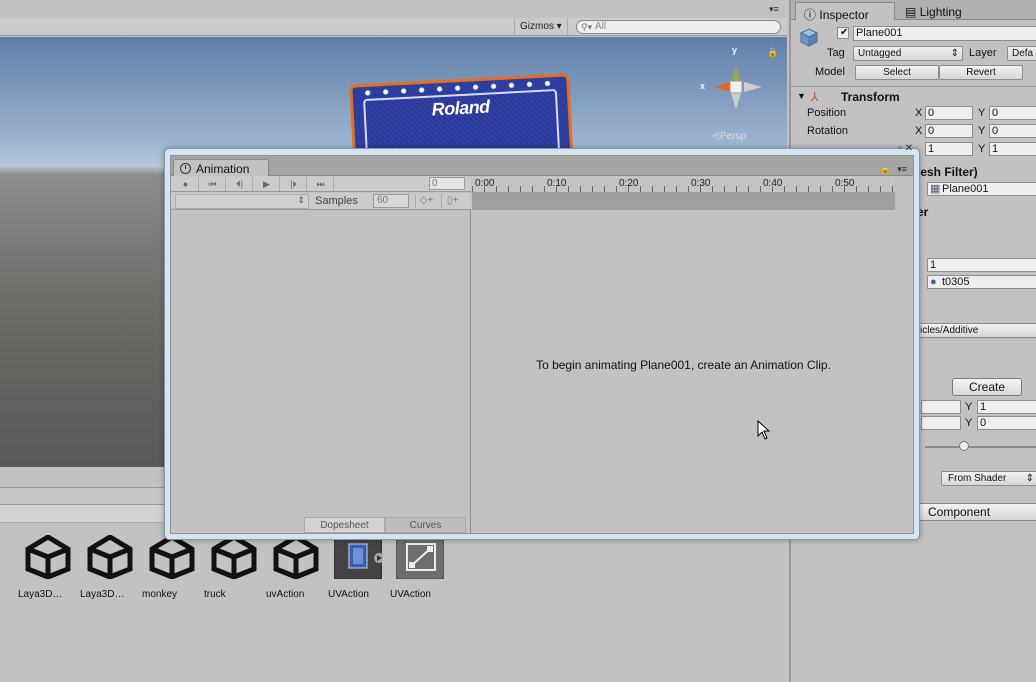  I want to click on next-key-button: |⏵, so click(294, 184).